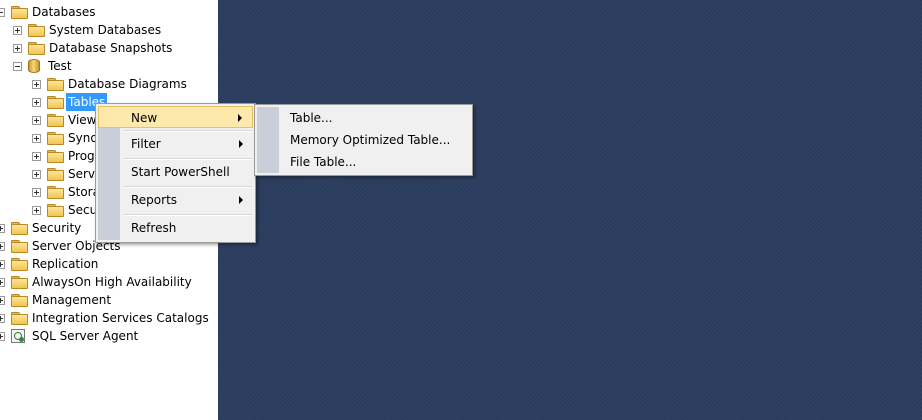  What do you see at coordinates (72, 300) in the screenshot?
I see `tree-node-label: Management` at bounding box center [72, 300].